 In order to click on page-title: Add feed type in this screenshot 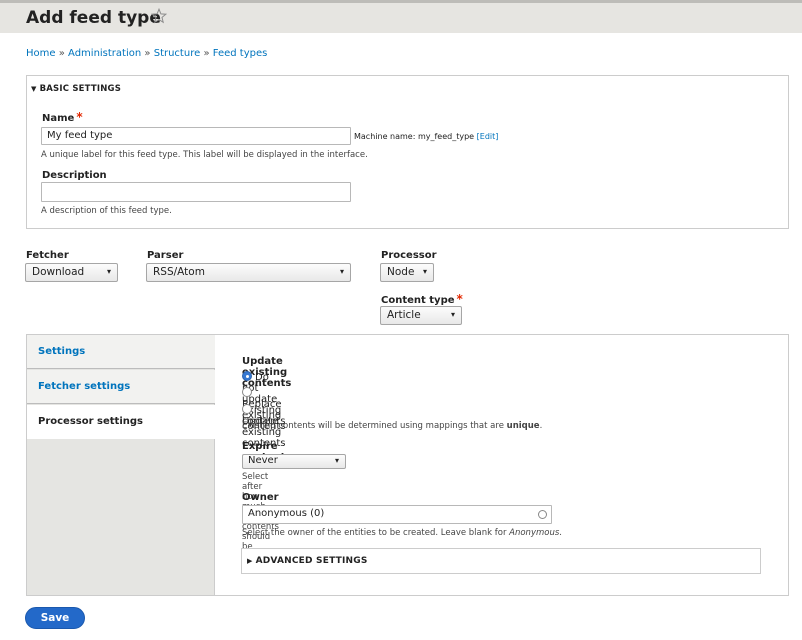, I will do `click(93, 18)`.